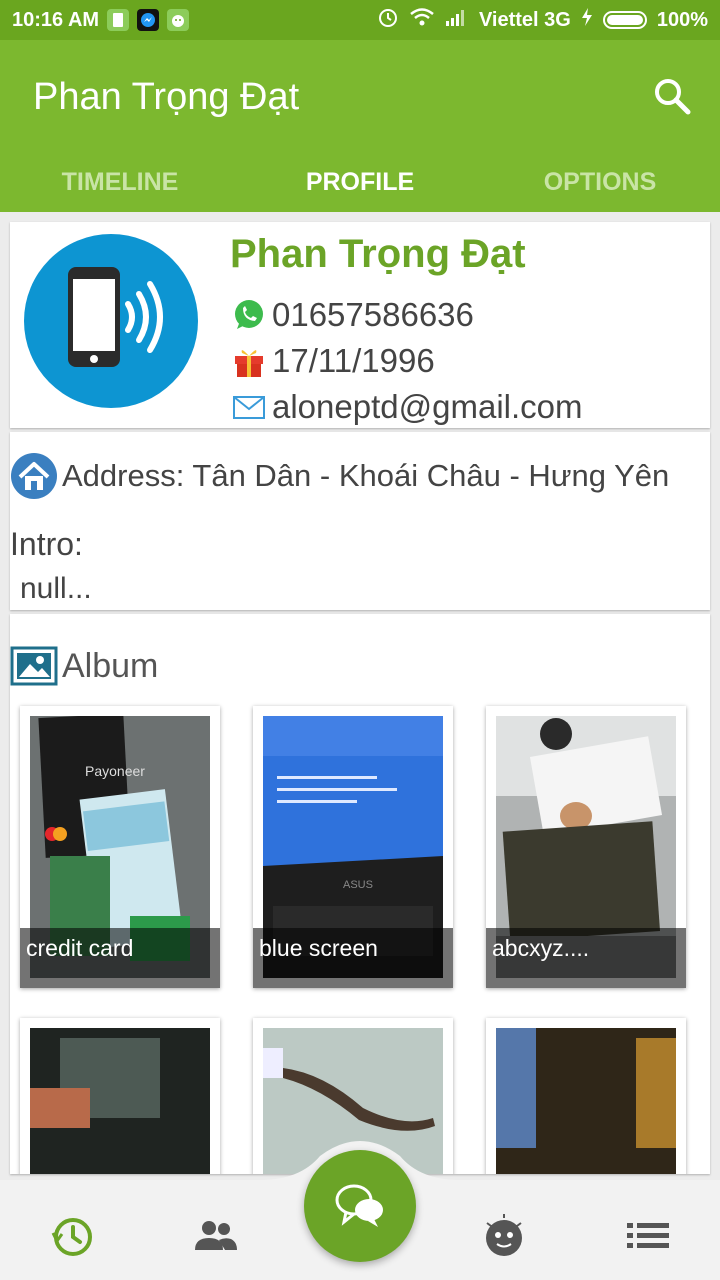  I want to click on chat-button, so click(360, 1206).